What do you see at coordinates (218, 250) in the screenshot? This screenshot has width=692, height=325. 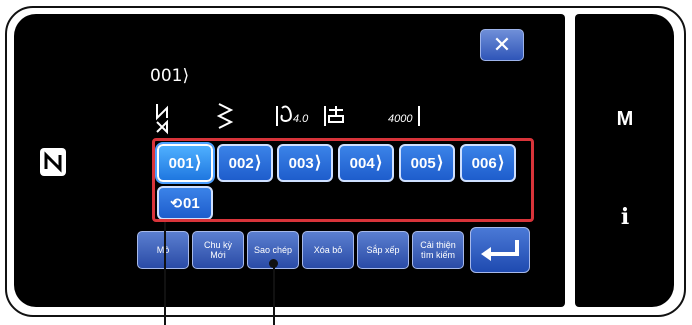 I see `new-cycle-button: Chu kỳ Mới` at bounding box center [218, 250].